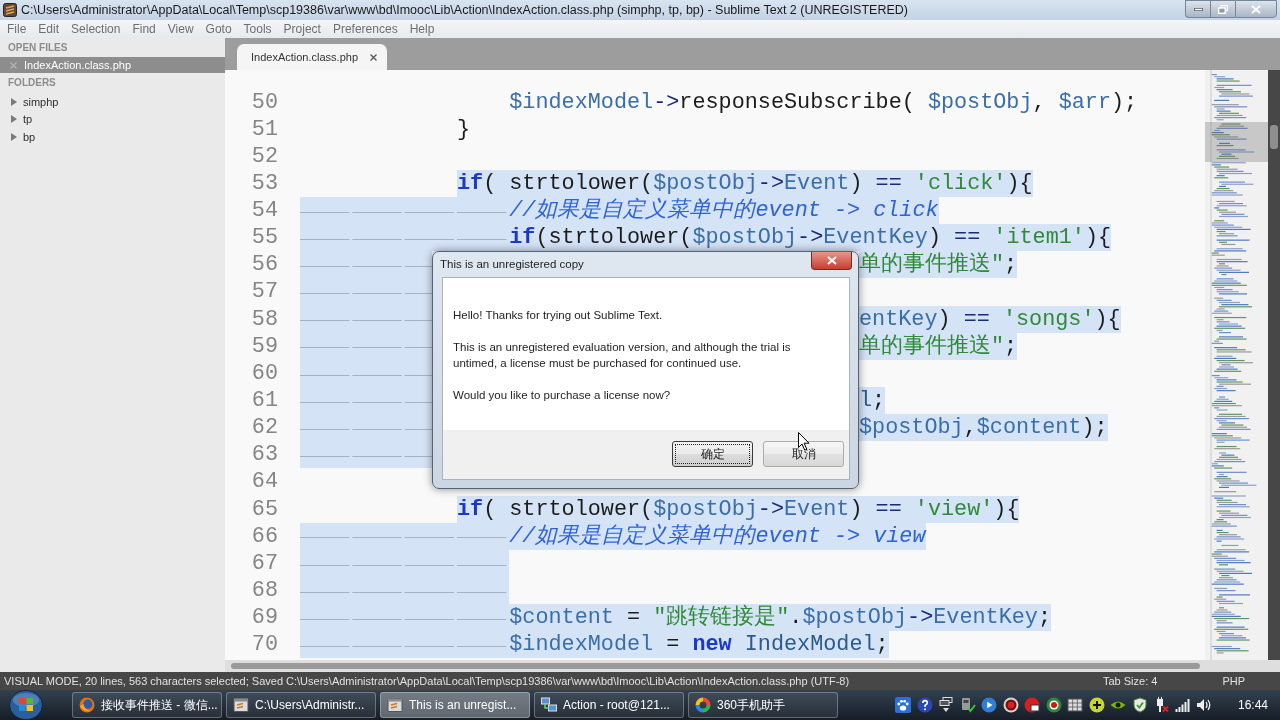  I want to click on orb-icon, so click(26, 705).